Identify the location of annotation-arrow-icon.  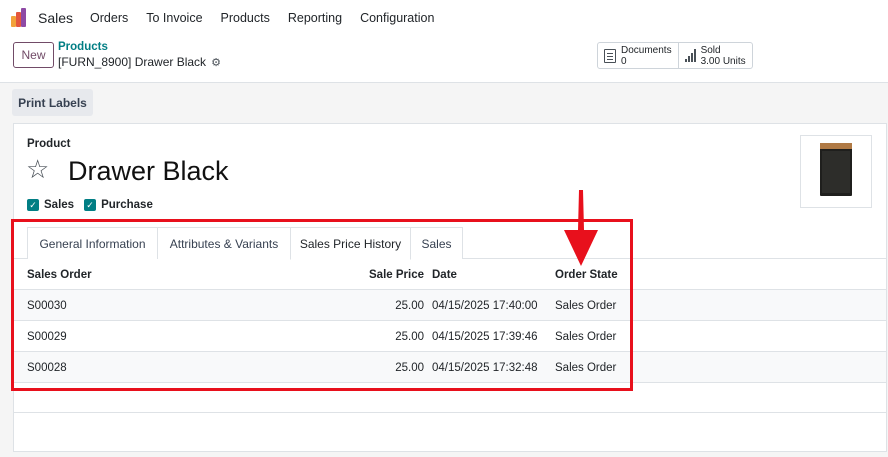
(581, 228).